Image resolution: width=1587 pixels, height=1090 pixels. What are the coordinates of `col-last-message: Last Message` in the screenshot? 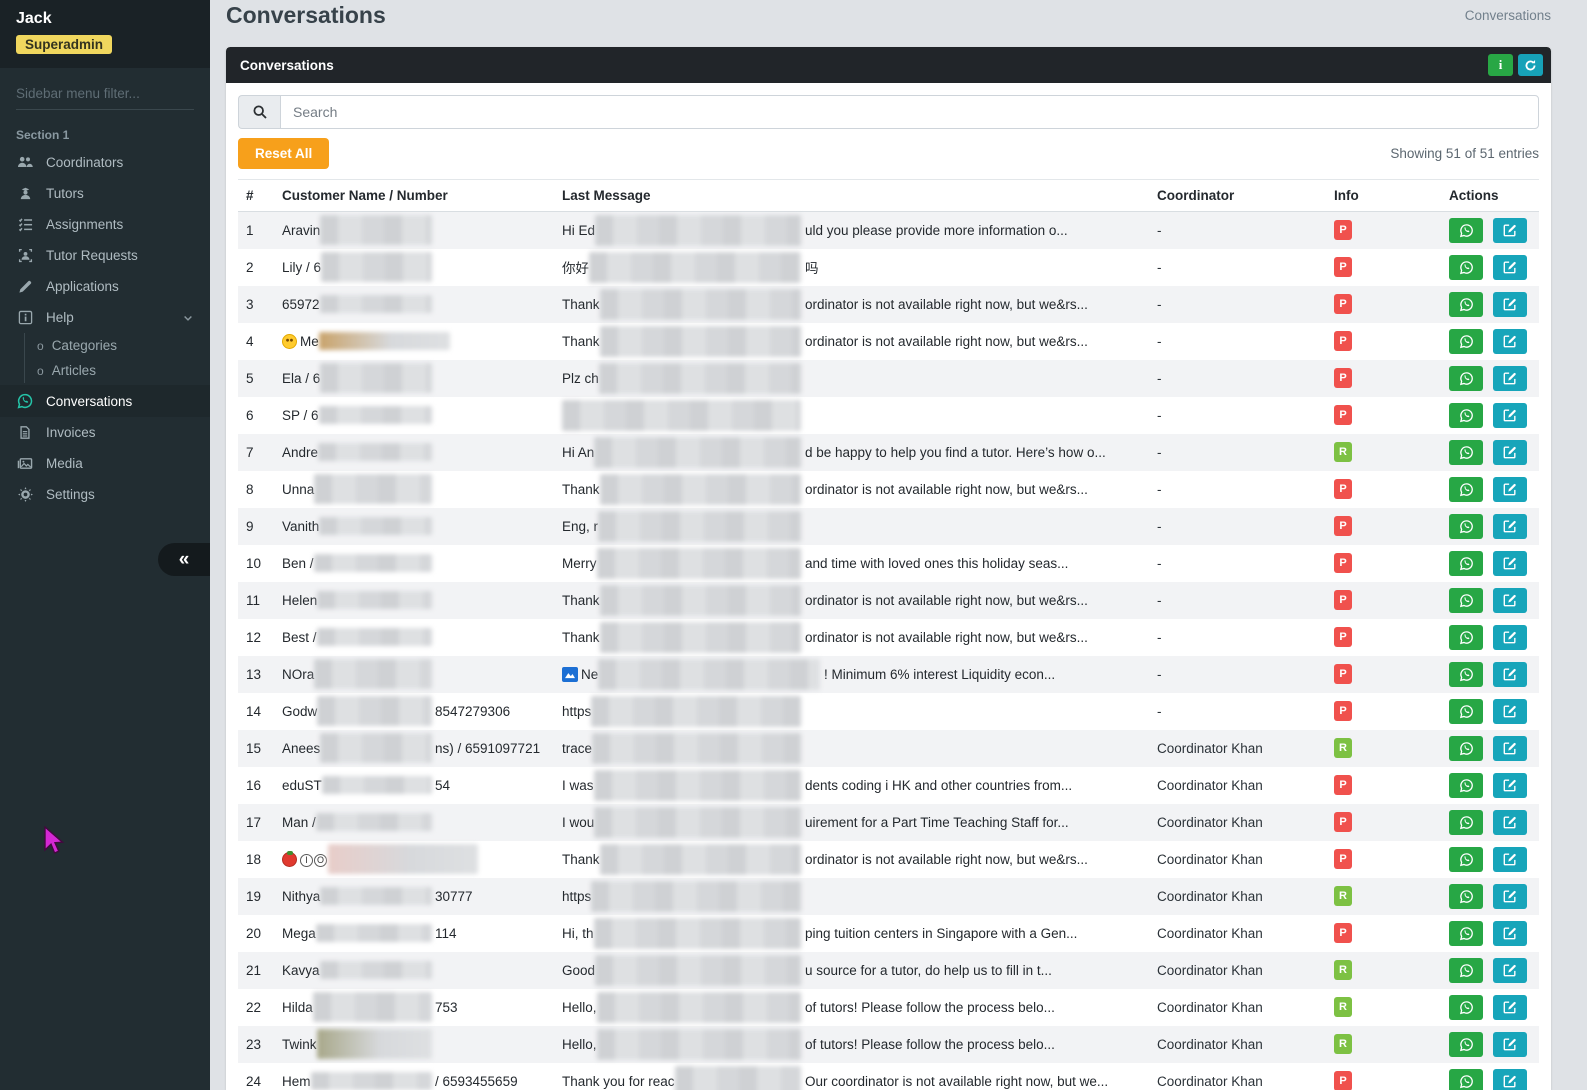 It's located at (851, 195).